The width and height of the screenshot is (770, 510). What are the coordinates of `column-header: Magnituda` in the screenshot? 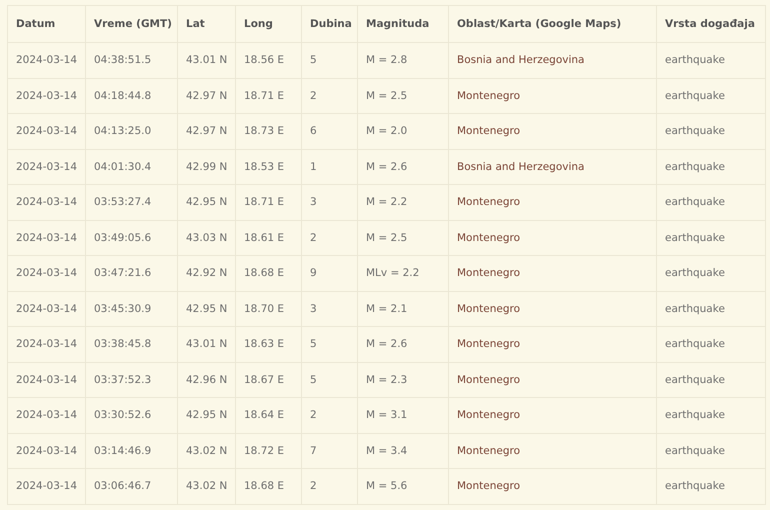 It's located at (403, 24).